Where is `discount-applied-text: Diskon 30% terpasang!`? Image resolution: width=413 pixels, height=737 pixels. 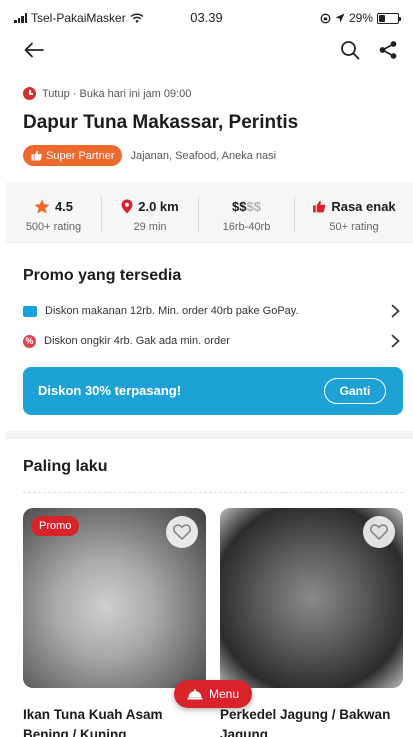 discount-applied-text: Diskon 30% terpasang! is located at coordinates (110, 390).